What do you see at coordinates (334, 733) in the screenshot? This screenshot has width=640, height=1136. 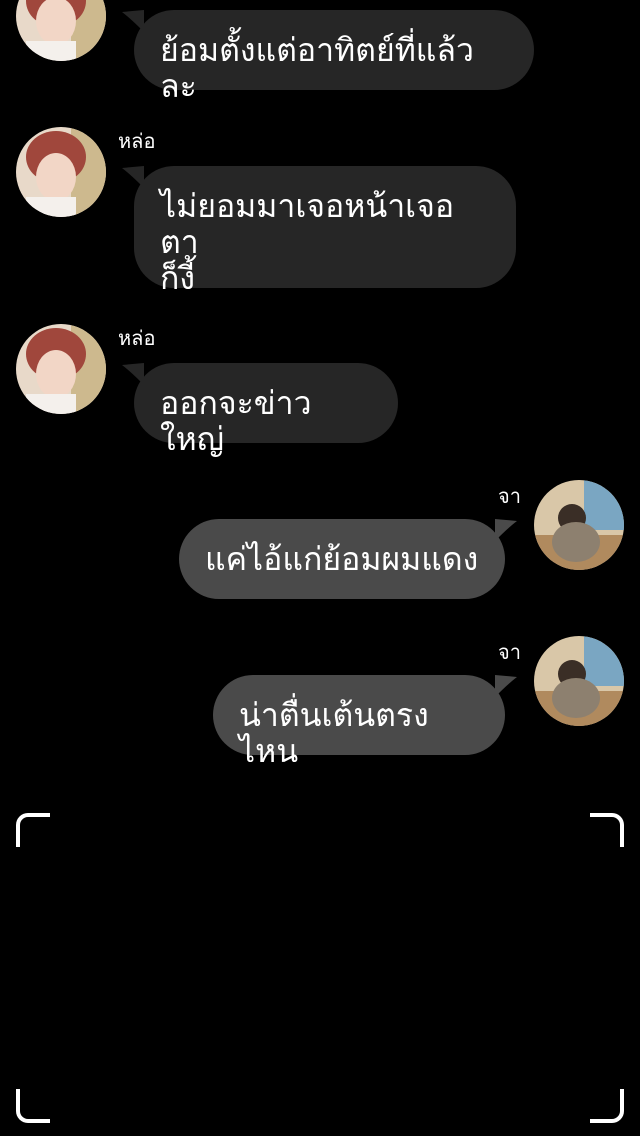 I see `message-text: น่าตื่นเต้นตรงไหน` at bounding box center [334, 733].